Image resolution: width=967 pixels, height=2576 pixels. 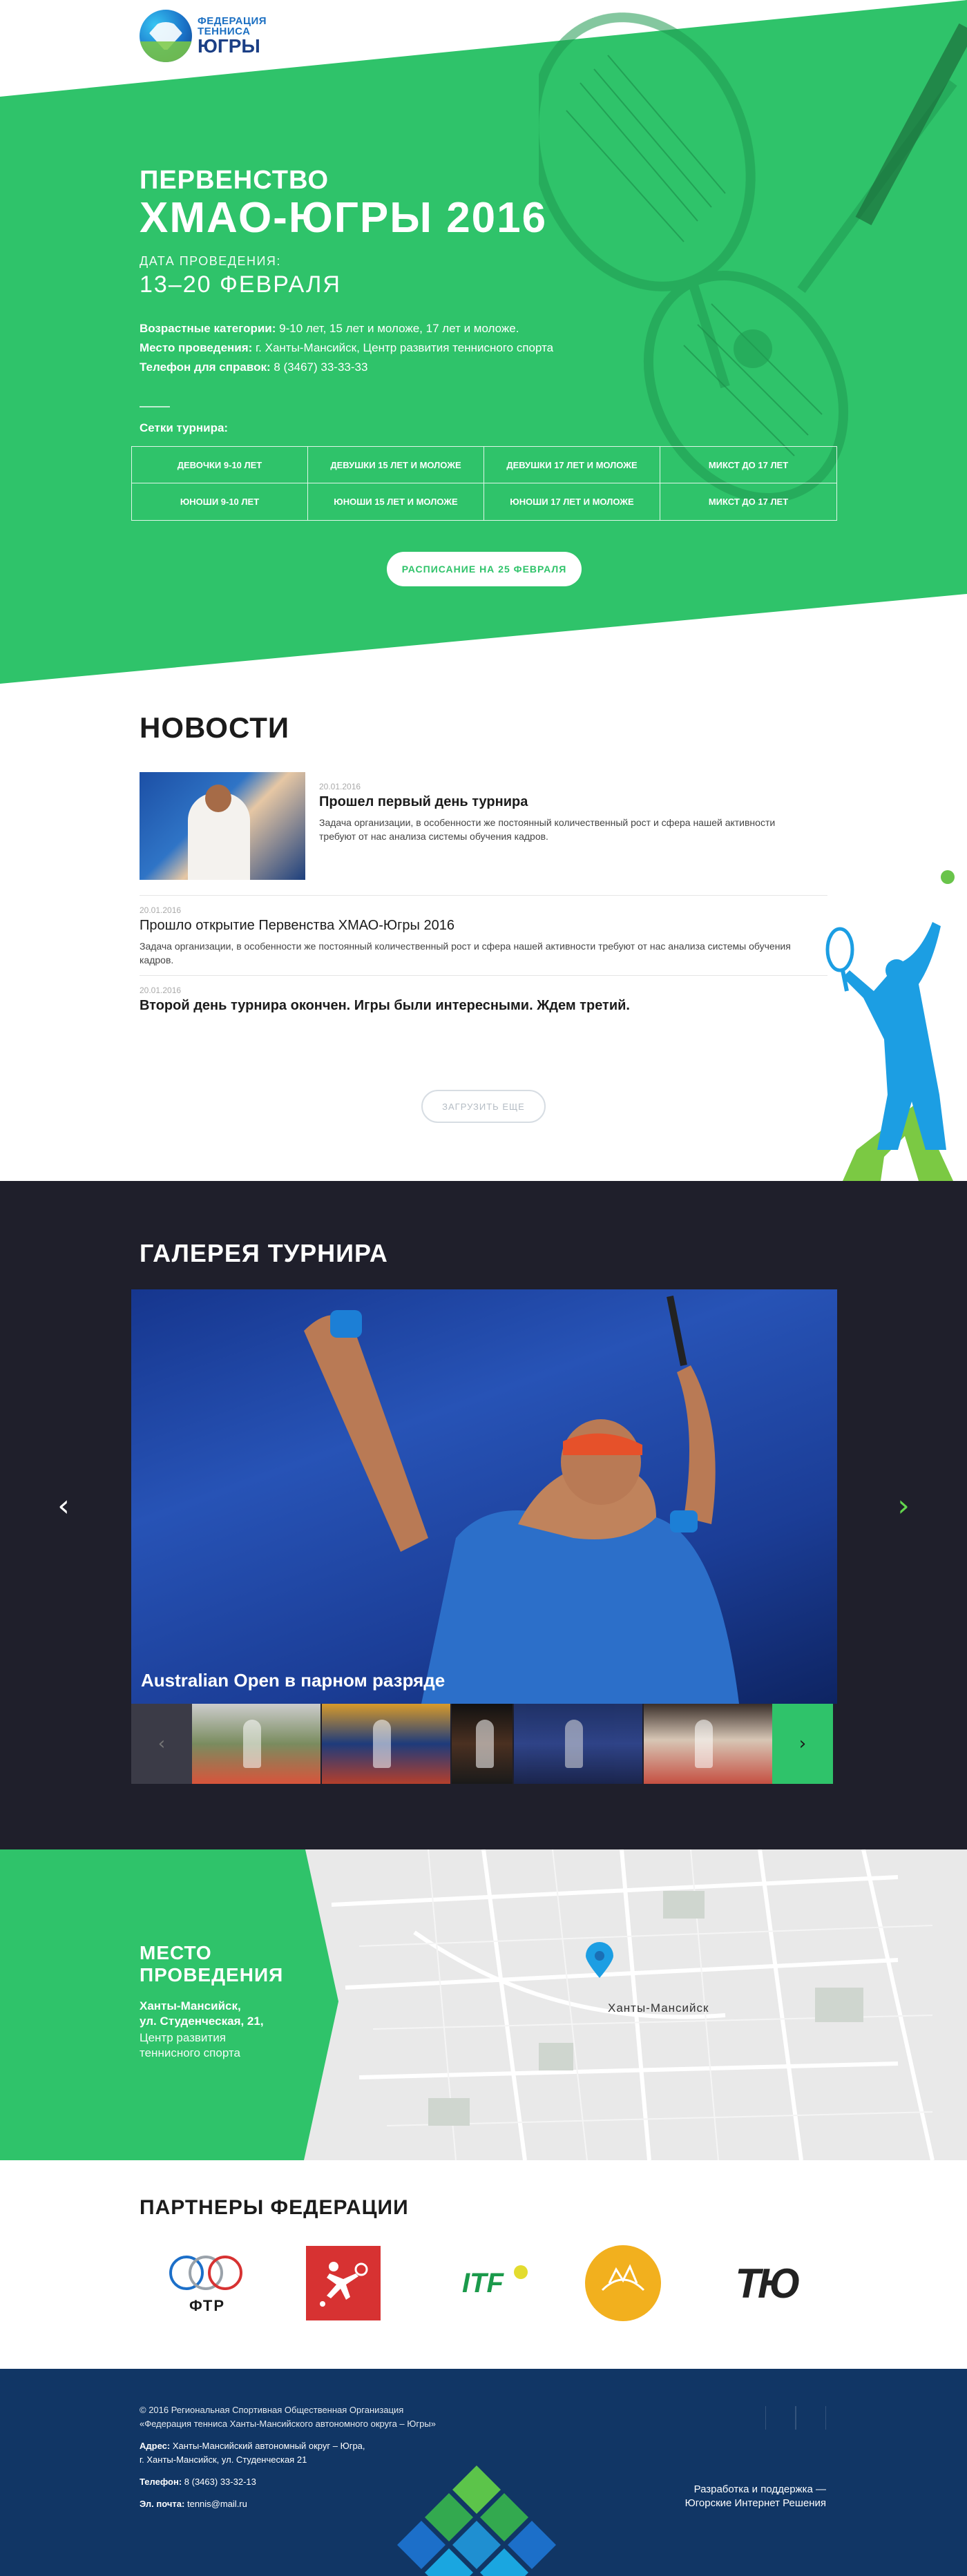 I want to click on hero-title-line-1: ПЕРВЕНСТВО, so click(x=234, y=180).